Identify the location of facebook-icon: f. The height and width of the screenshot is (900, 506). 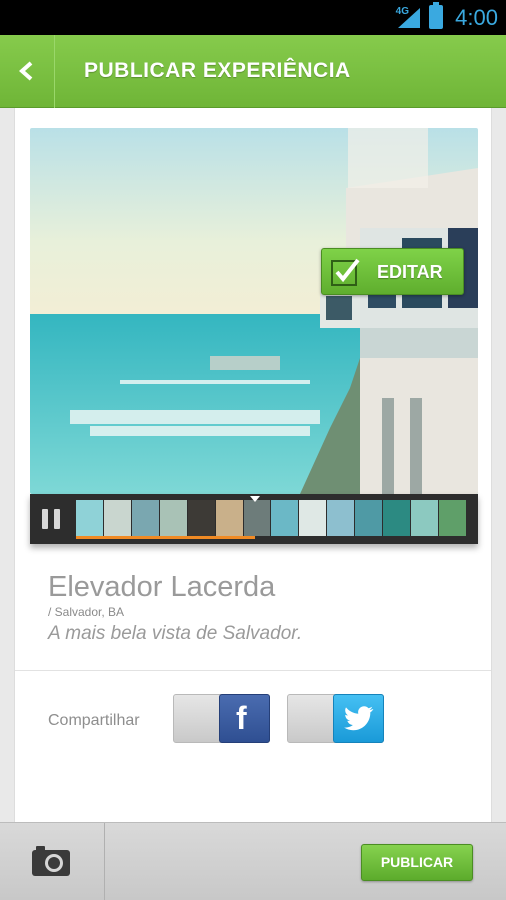
(241, 718).